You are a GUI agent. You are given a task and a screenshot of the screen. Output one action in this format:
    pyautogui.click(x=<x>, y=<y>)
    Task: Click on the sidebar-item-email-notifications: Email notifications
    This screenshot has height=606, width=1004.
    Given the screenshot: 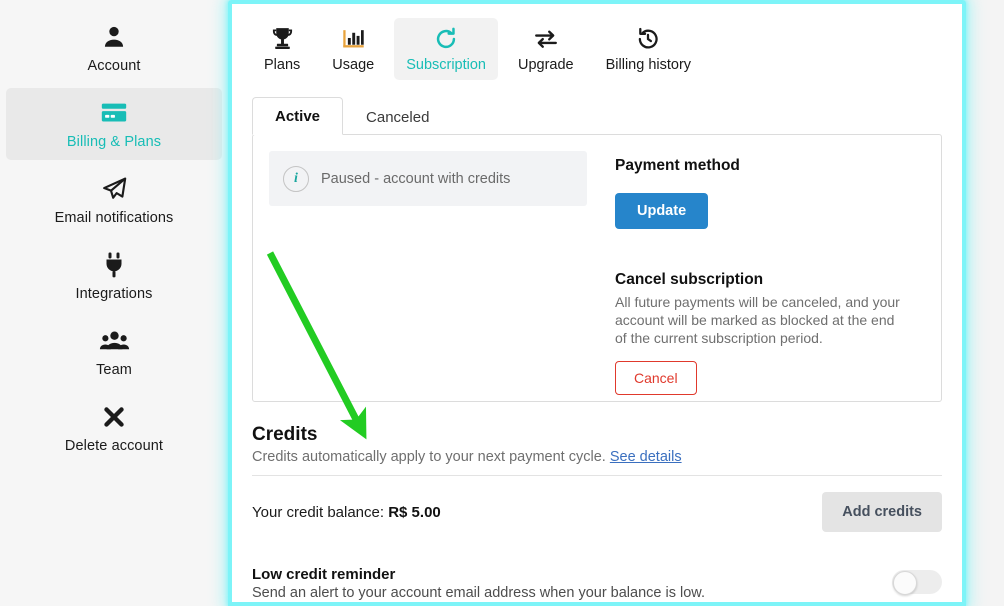 What is the action you would take?
    pyautogui.click(x=114, y=200)
    